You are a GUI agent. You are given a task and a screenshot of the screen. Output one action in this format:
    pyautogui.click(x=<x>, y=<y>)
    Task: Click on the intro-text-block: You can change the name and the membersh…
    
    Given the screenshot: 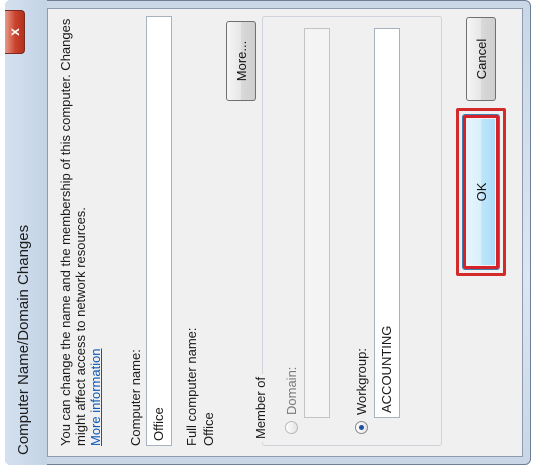 What is the action you would take?
    pyautogui.click(x=80, y=231)
    